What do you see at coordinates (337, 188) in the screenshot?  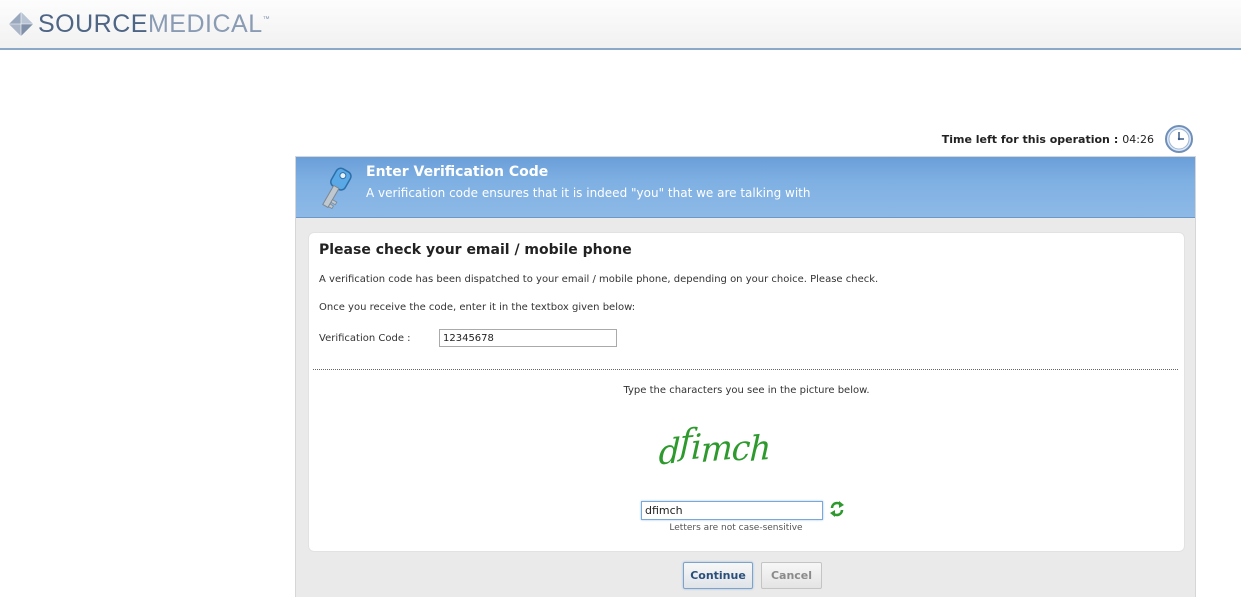 I see `key-icon` at bounding box center [337, 188].